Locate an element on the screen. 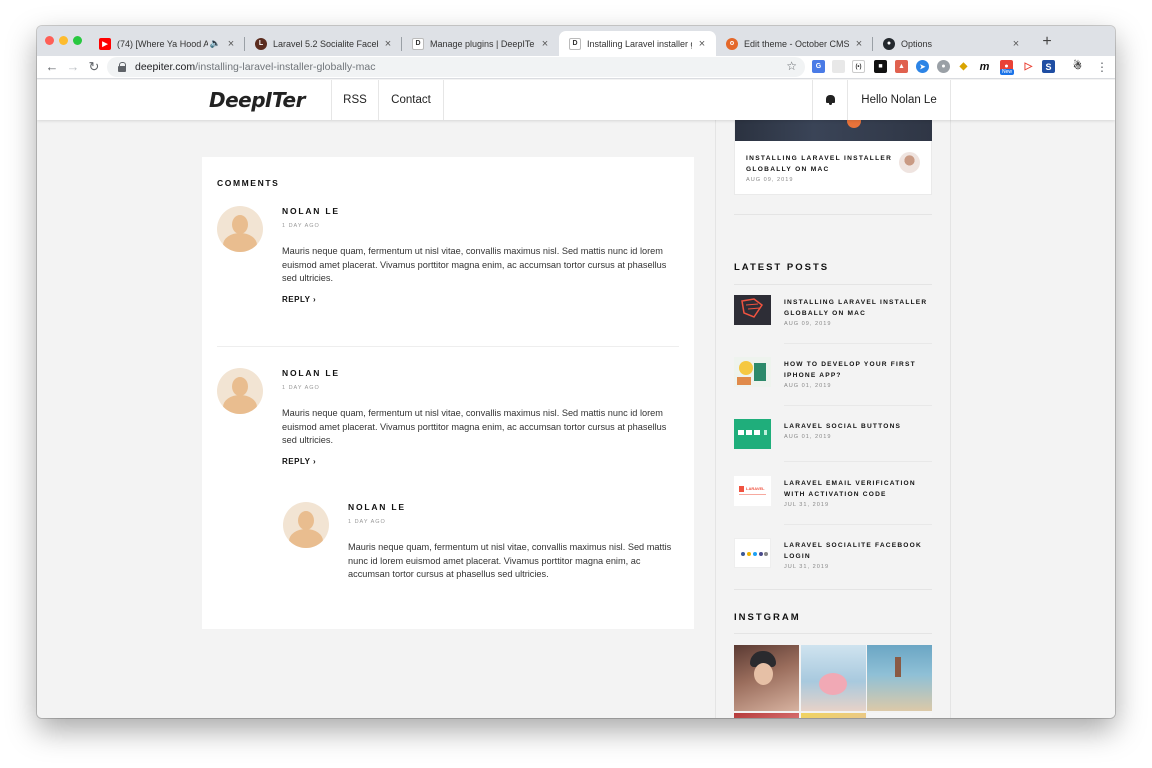  translate-extension-icon: G is located at coordinates (818, 66).